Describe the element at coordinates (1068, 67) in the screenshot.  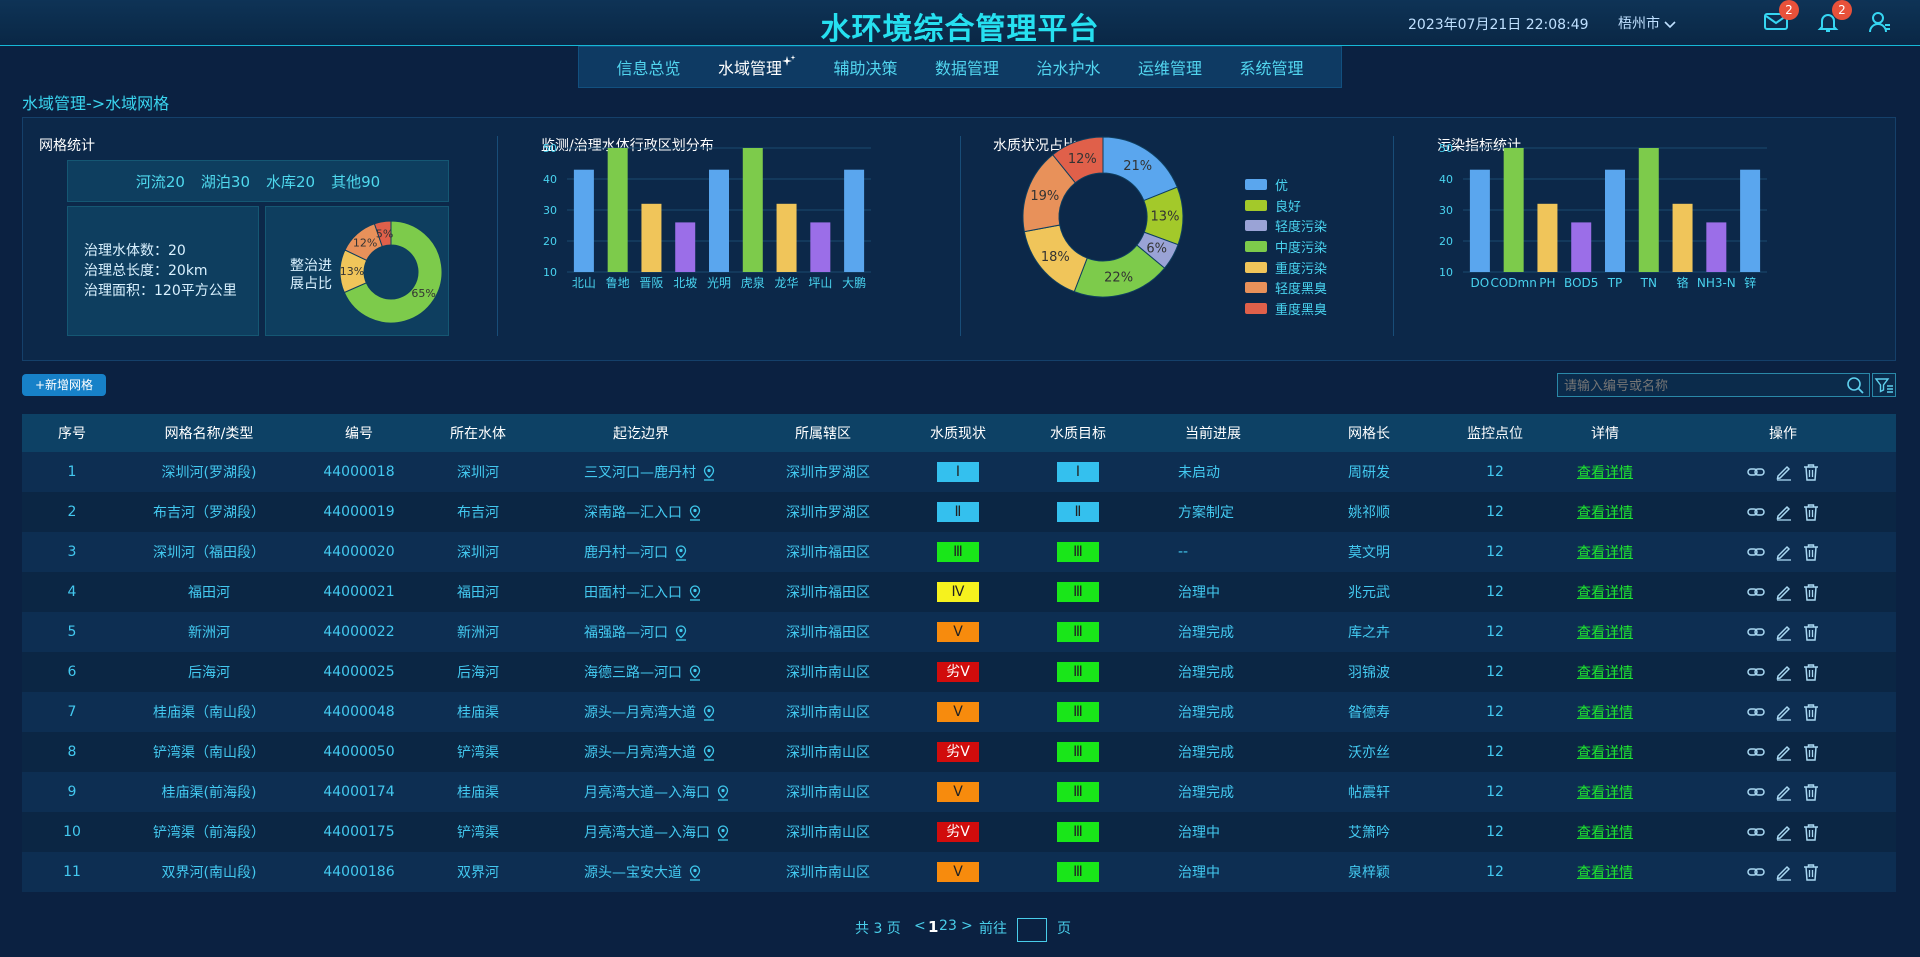
I see `nav-item-protection: 治水护水` at that location.